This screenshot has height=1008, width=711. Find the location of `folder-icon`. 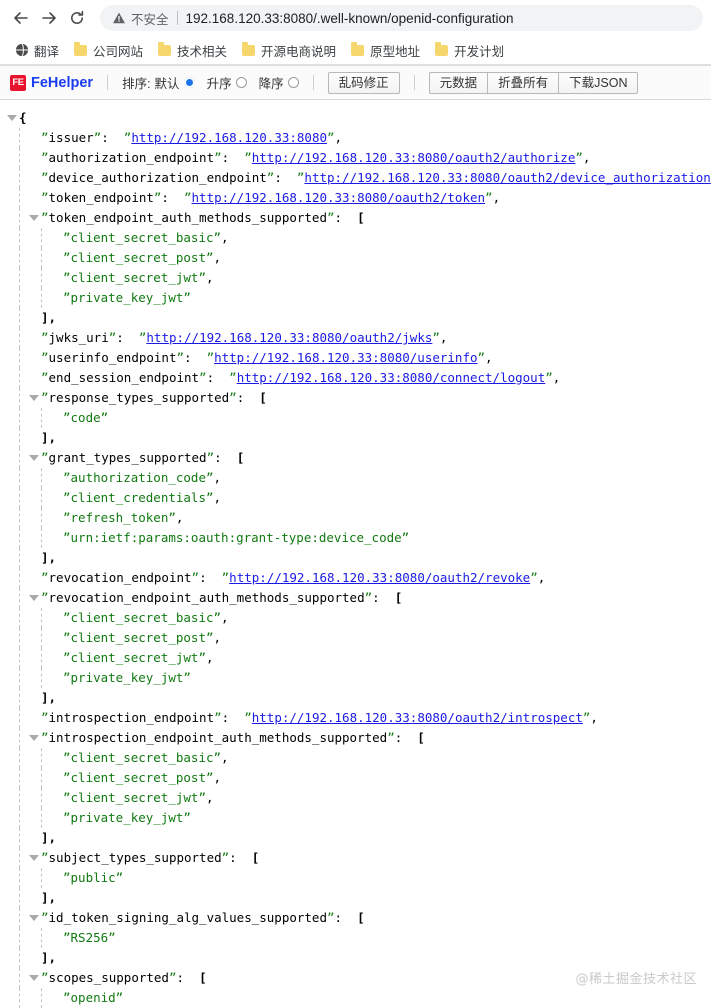

folder-icon is located at coordinates (357, 50).